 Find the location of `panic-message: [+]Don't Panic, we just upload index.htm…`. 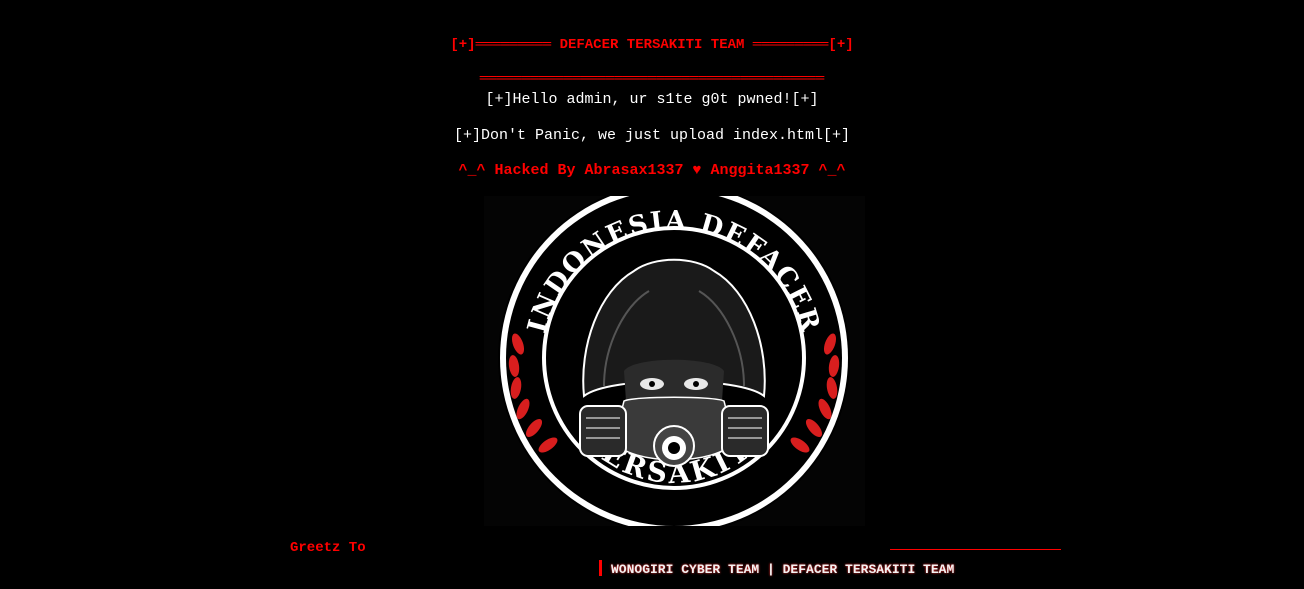

panic-message: [+]Don't Panic, we just upload index.htm… is located at coordinates (652, 135).